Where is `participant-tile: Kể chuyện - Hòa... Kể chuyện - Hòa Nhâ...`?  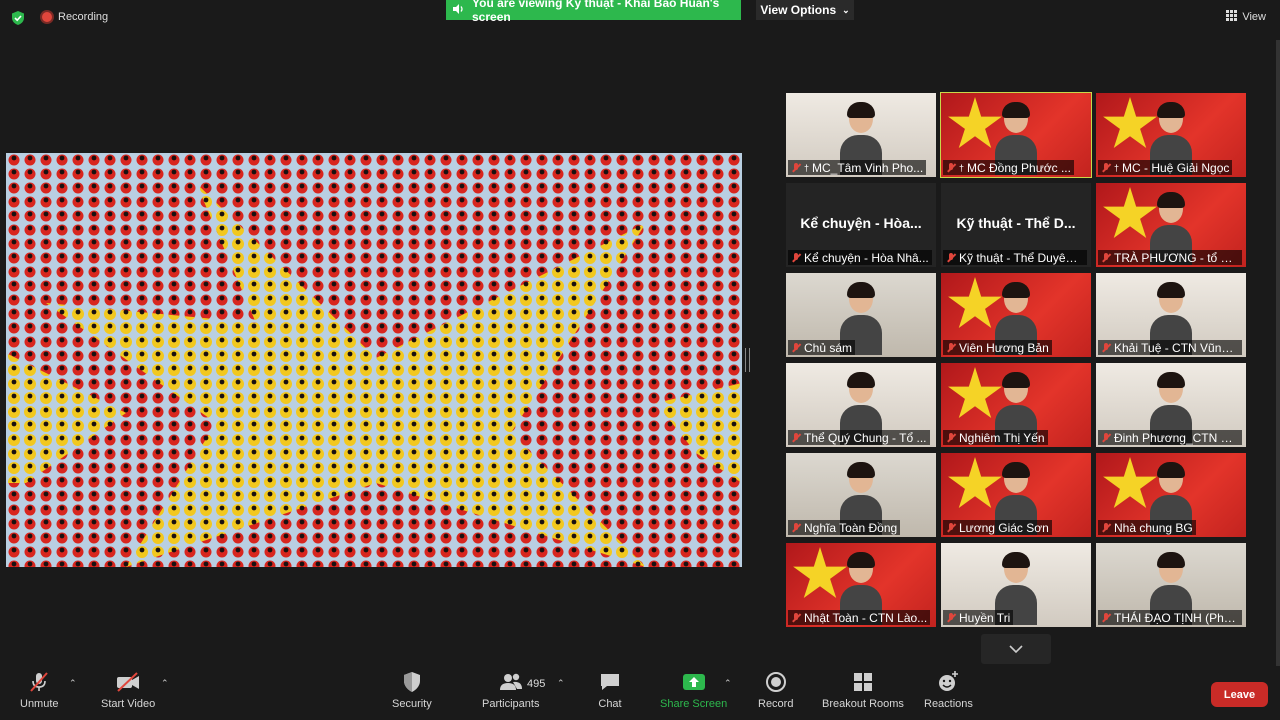
participant-tile: Kể chuyện - Hòa... Kể chuyện - Hòa Nhâ... is located at coordinates (861, 225).